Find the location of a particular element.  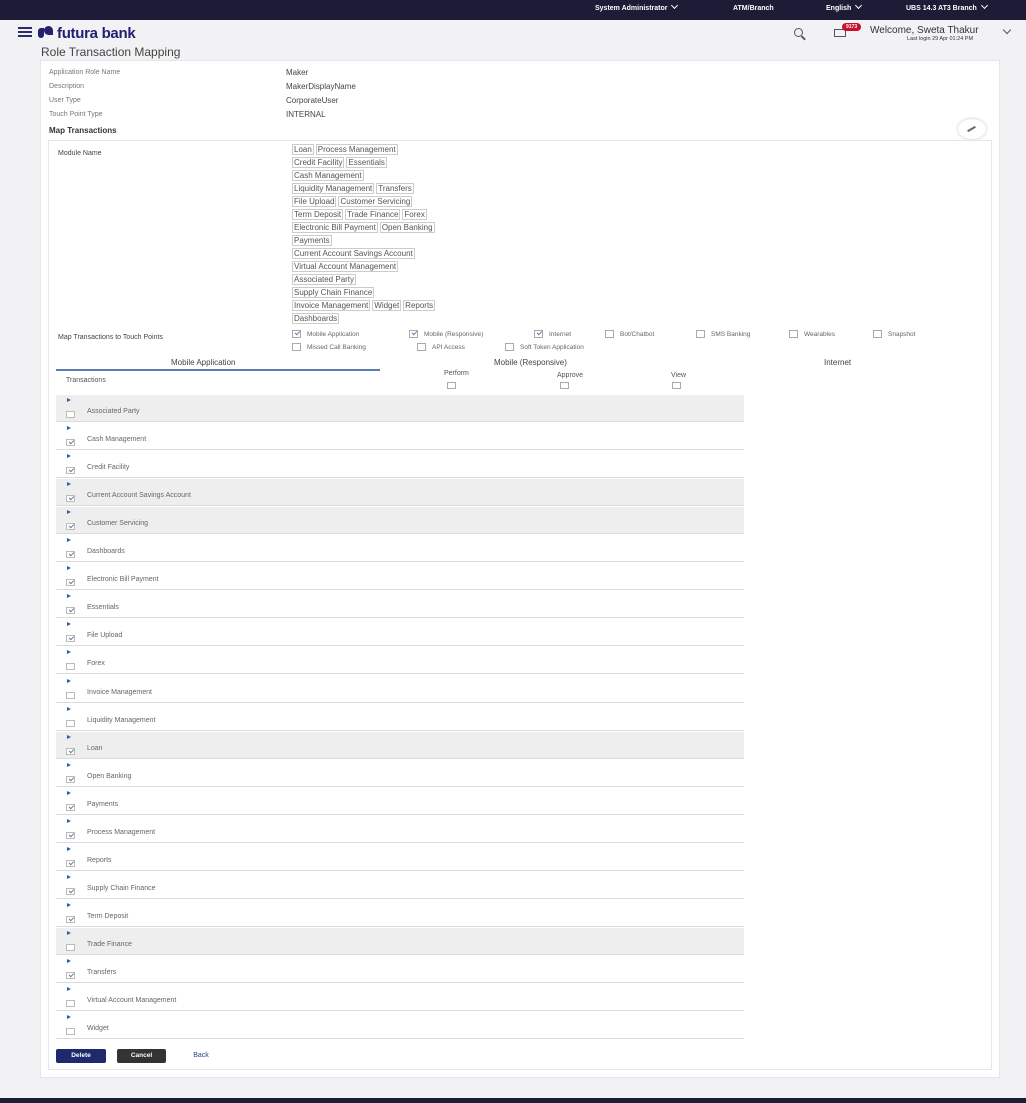

module-chip: Transfers is located at coordinates (395, 188).